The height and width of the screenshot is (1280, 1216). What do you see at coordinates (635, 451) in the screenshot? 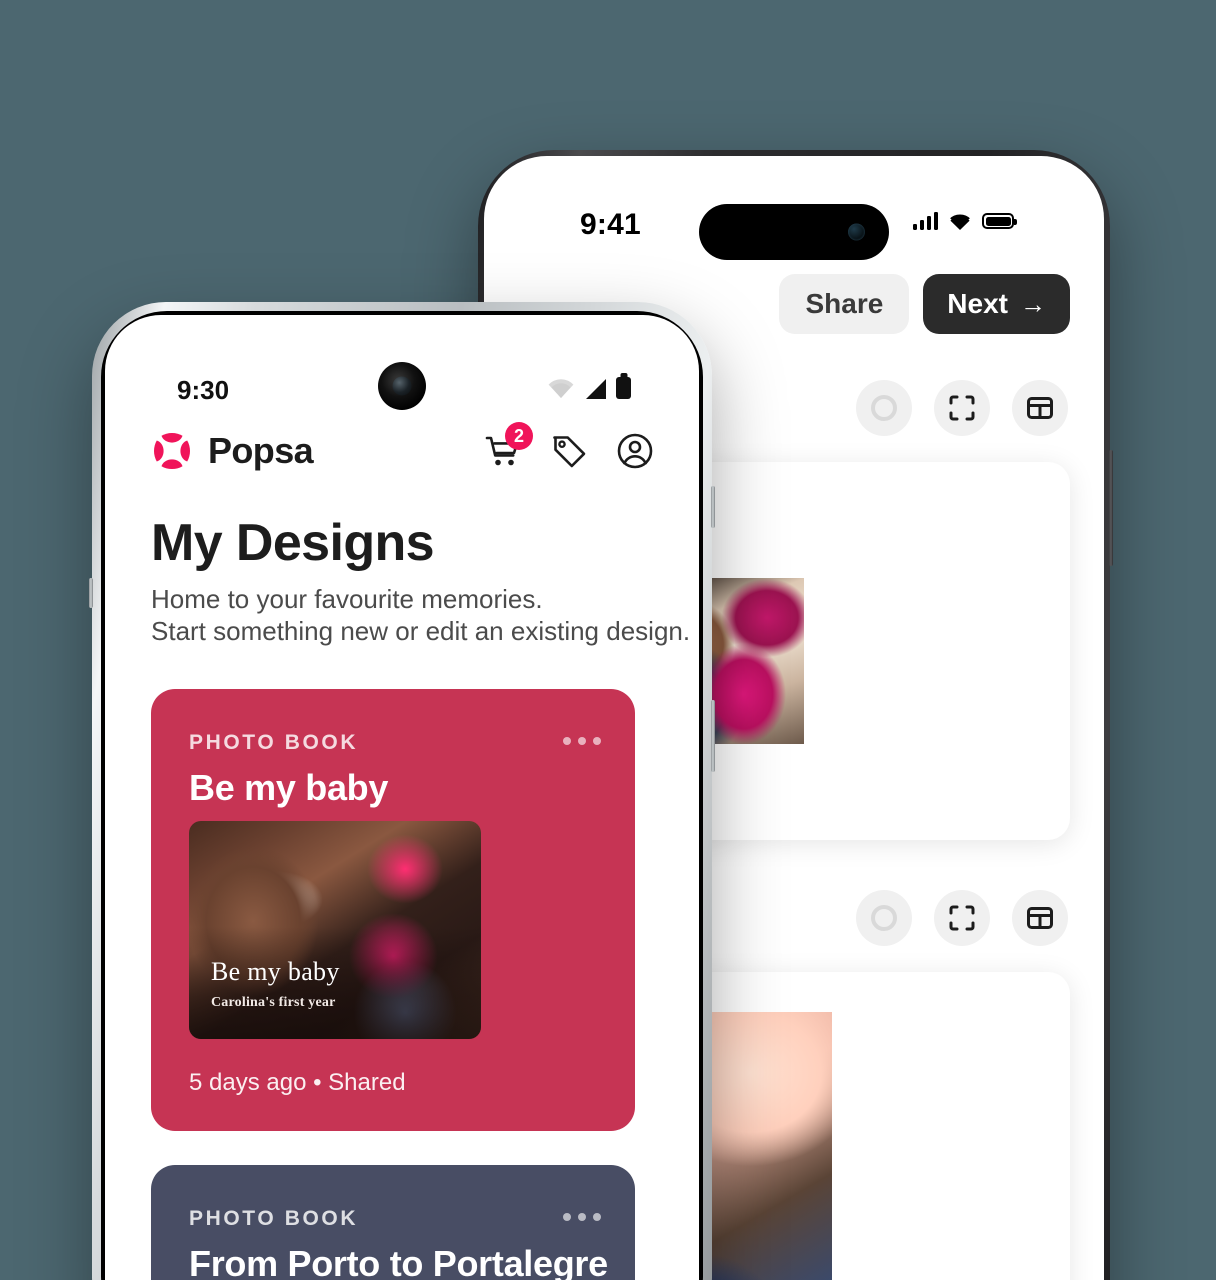
I see `account-icon` at bounding box center [635, 451].